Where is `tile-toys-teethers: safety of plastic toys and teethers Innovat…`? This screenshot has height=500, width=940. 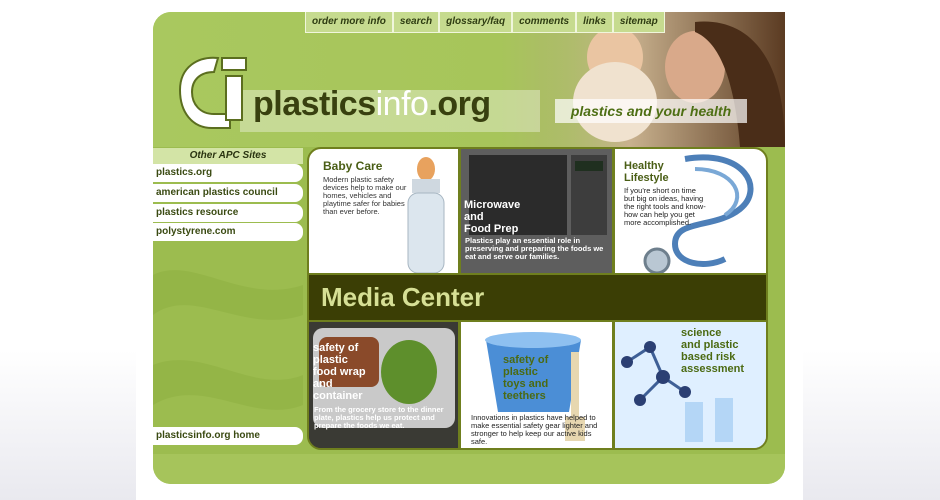
tile-toys-teethers: safety of plastic toys and teethers Innovat… is located at coordinates (536, 385).